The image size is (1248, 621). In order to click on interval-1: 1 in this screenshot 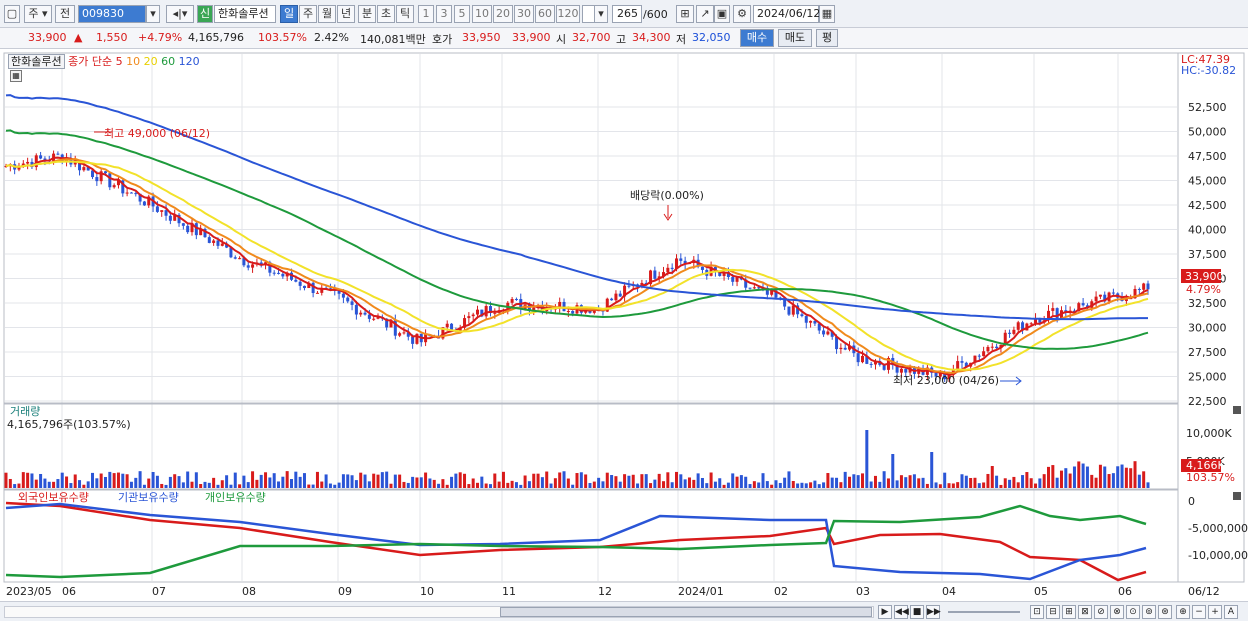, I will do `click(426, 14)`.